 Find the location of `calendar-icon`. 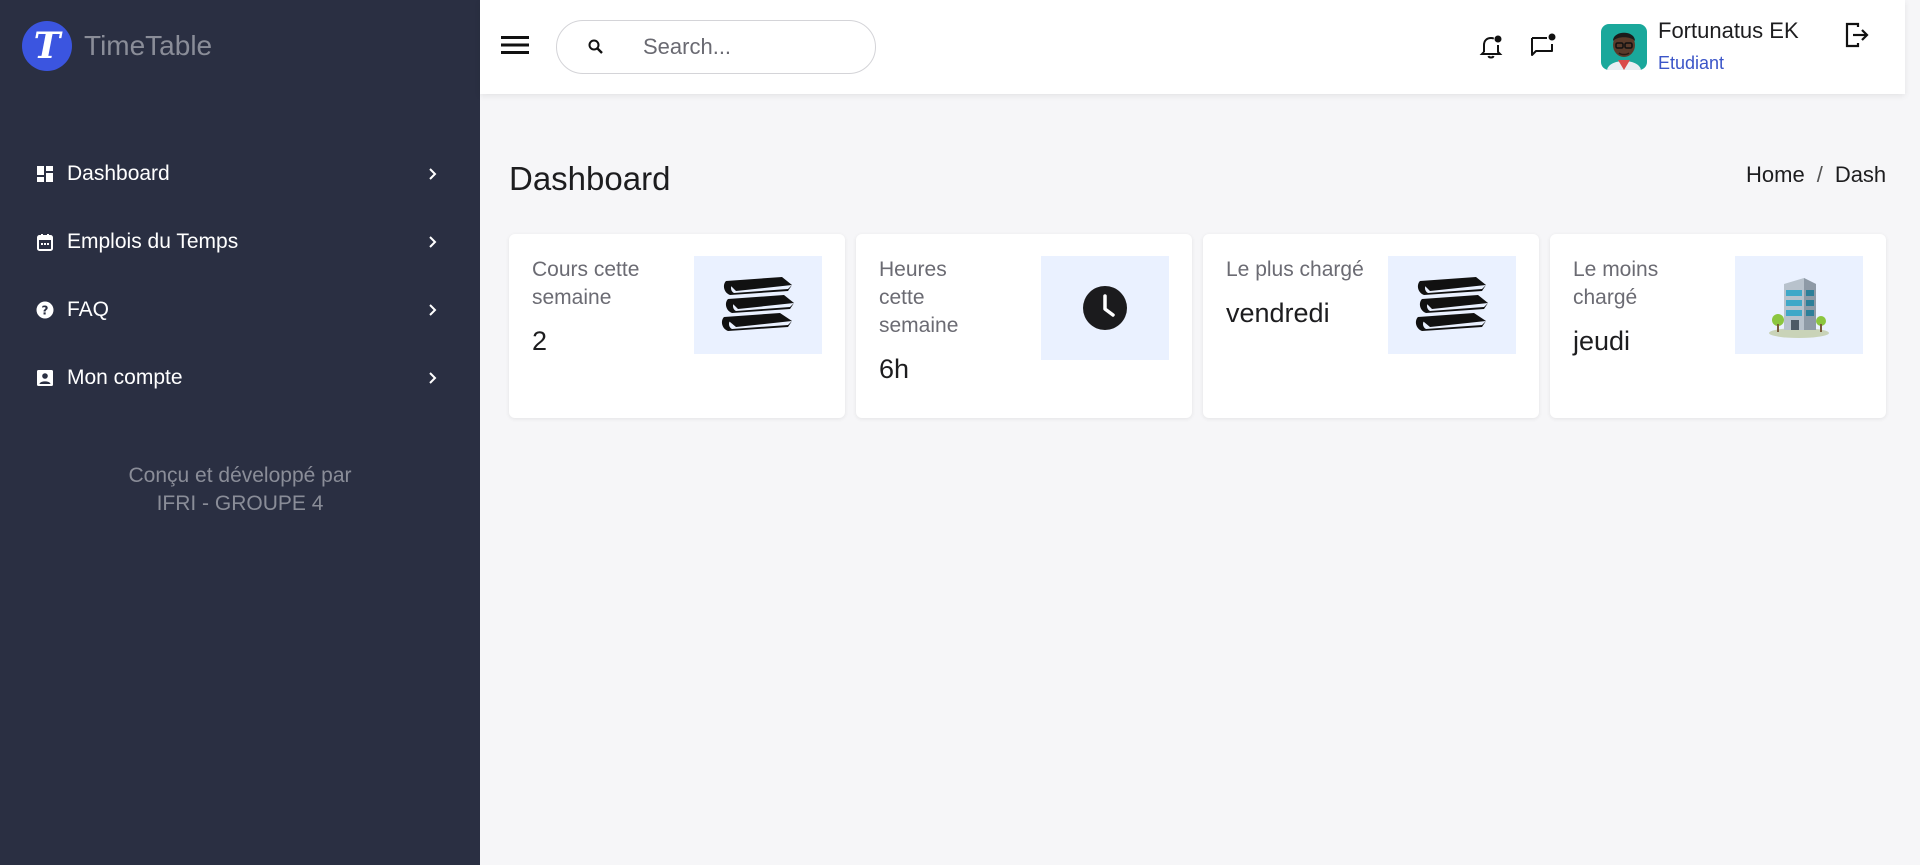

calendar-icon is located at coordinates (45, 242).